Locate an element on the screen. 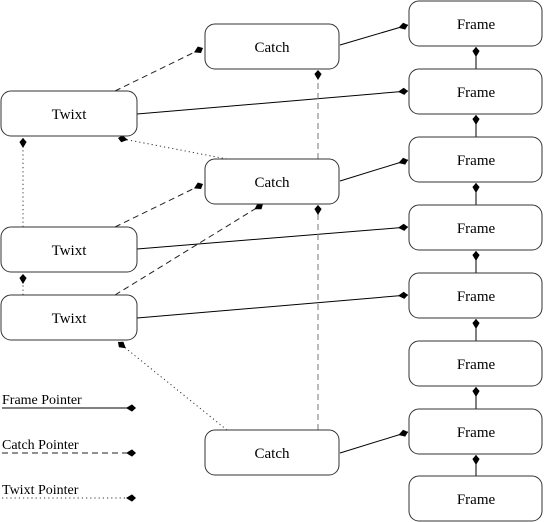  twixt2-catch2-edge is located at coordinates (159, 205).